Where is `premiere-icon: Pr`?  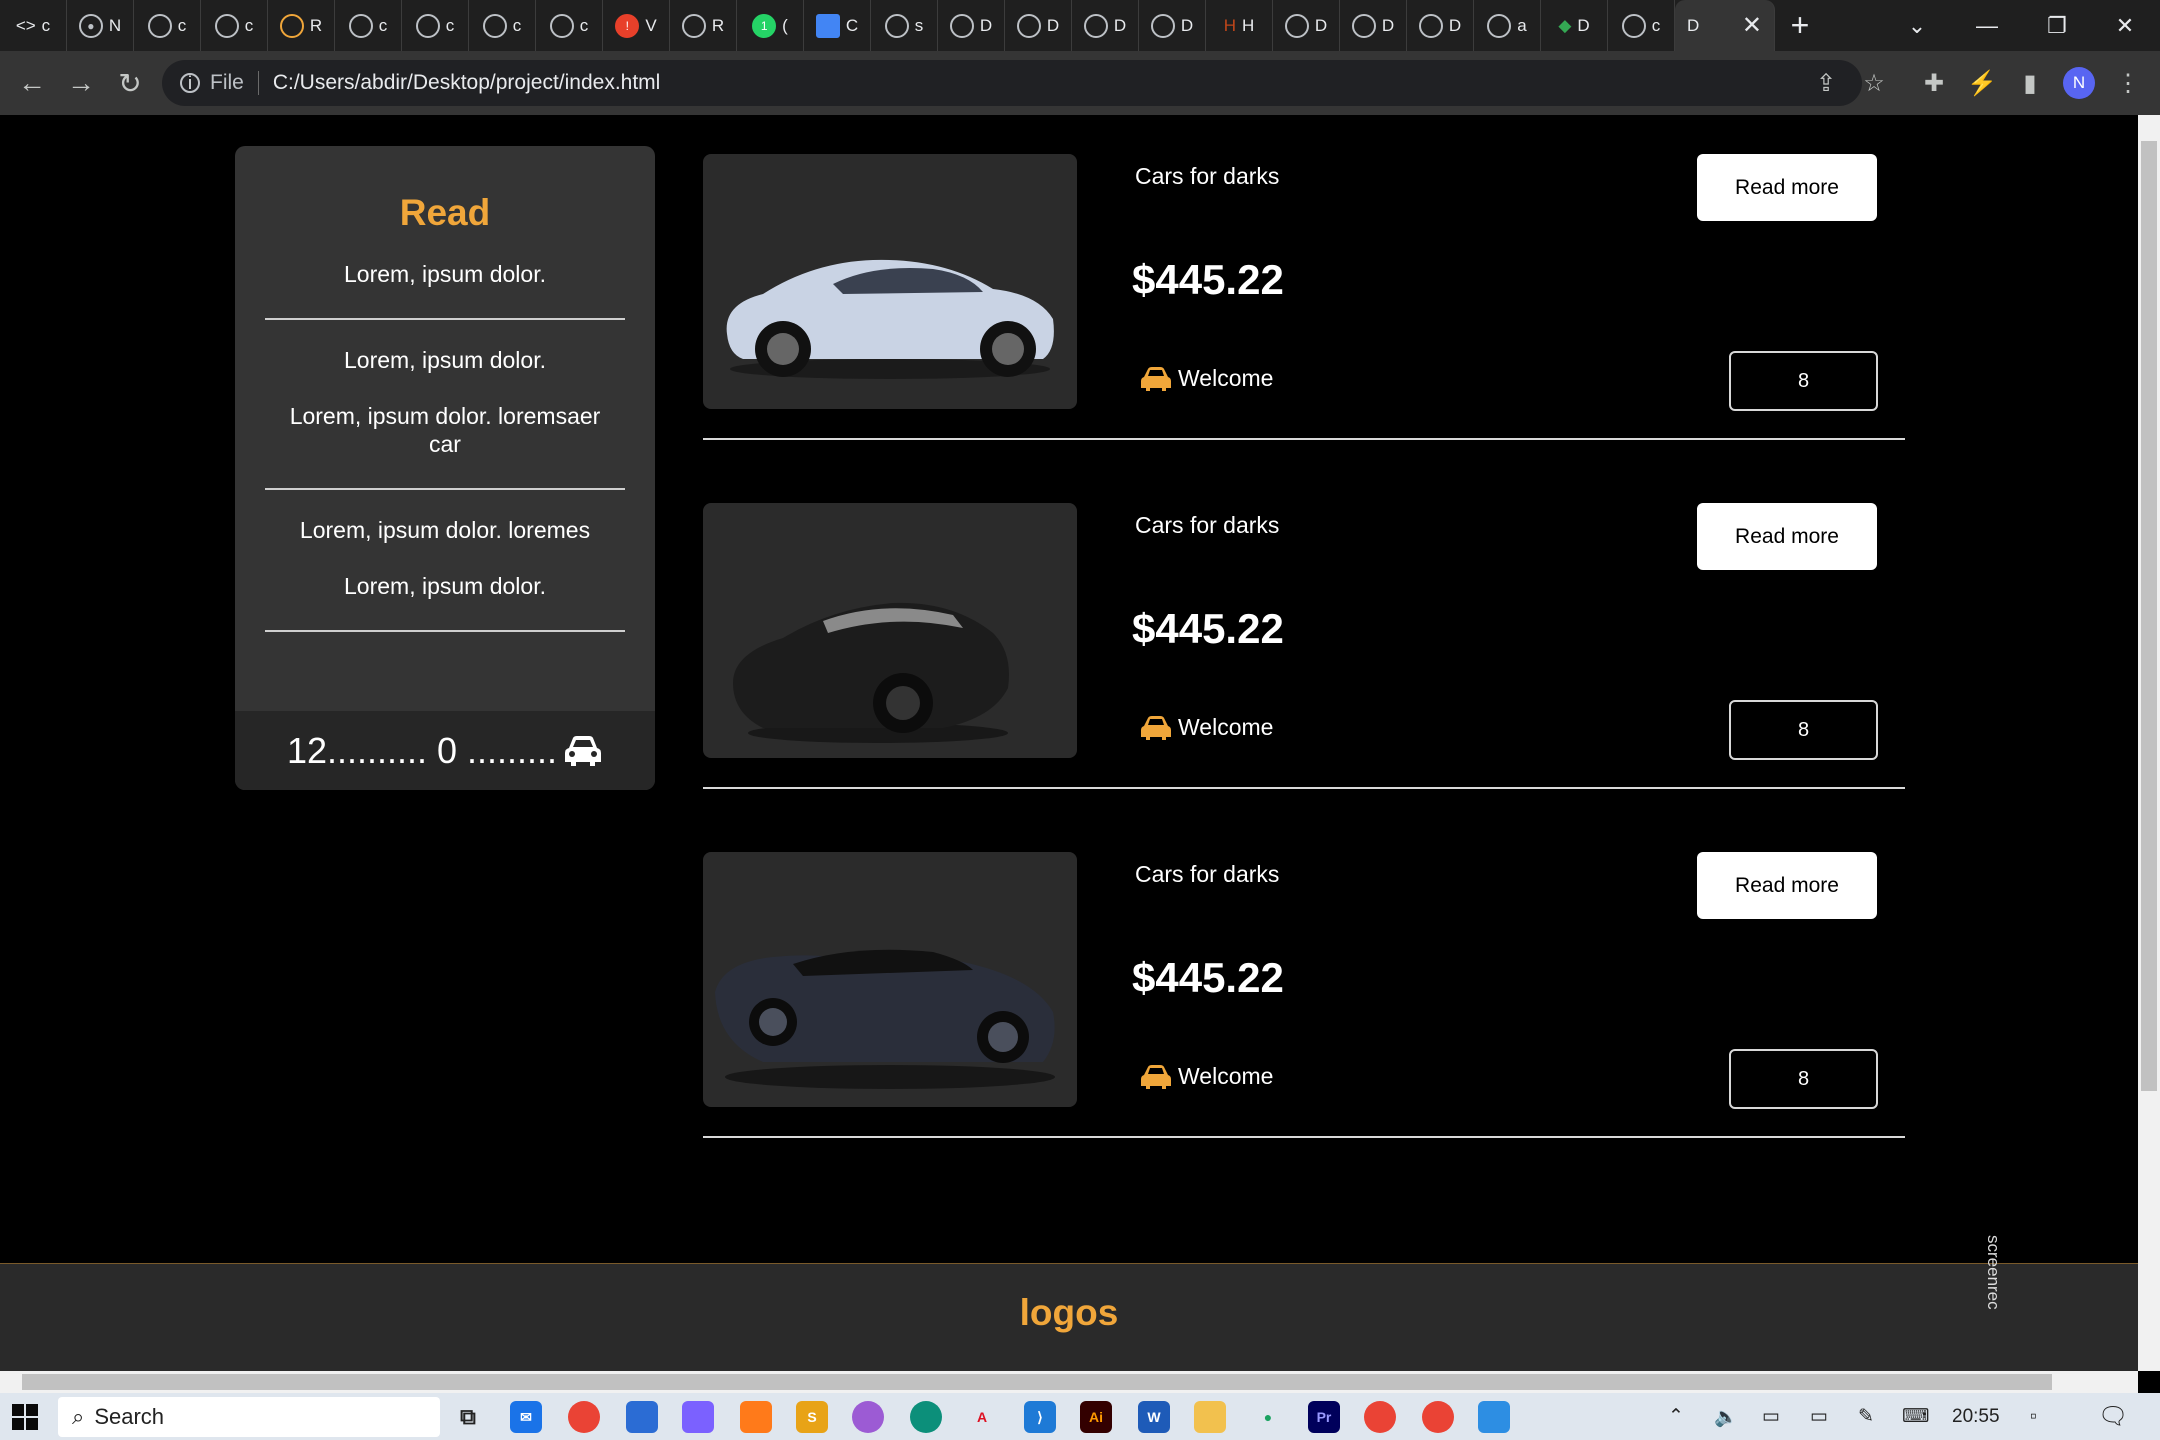
premiere-icon: Pr is located at coordinates (1324, 1417).